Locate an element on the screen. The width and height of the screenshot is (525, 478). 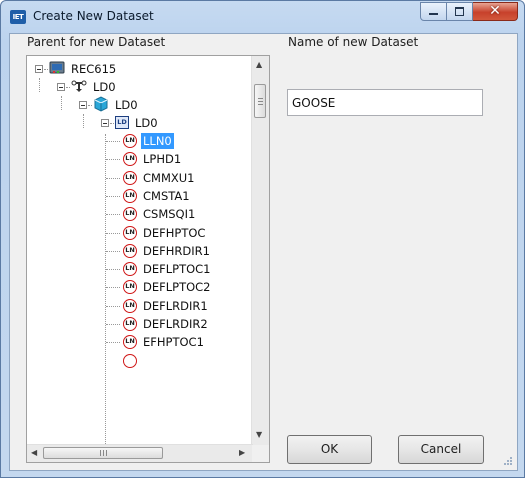
logical-node-icon is located at coordinates (130, 360).